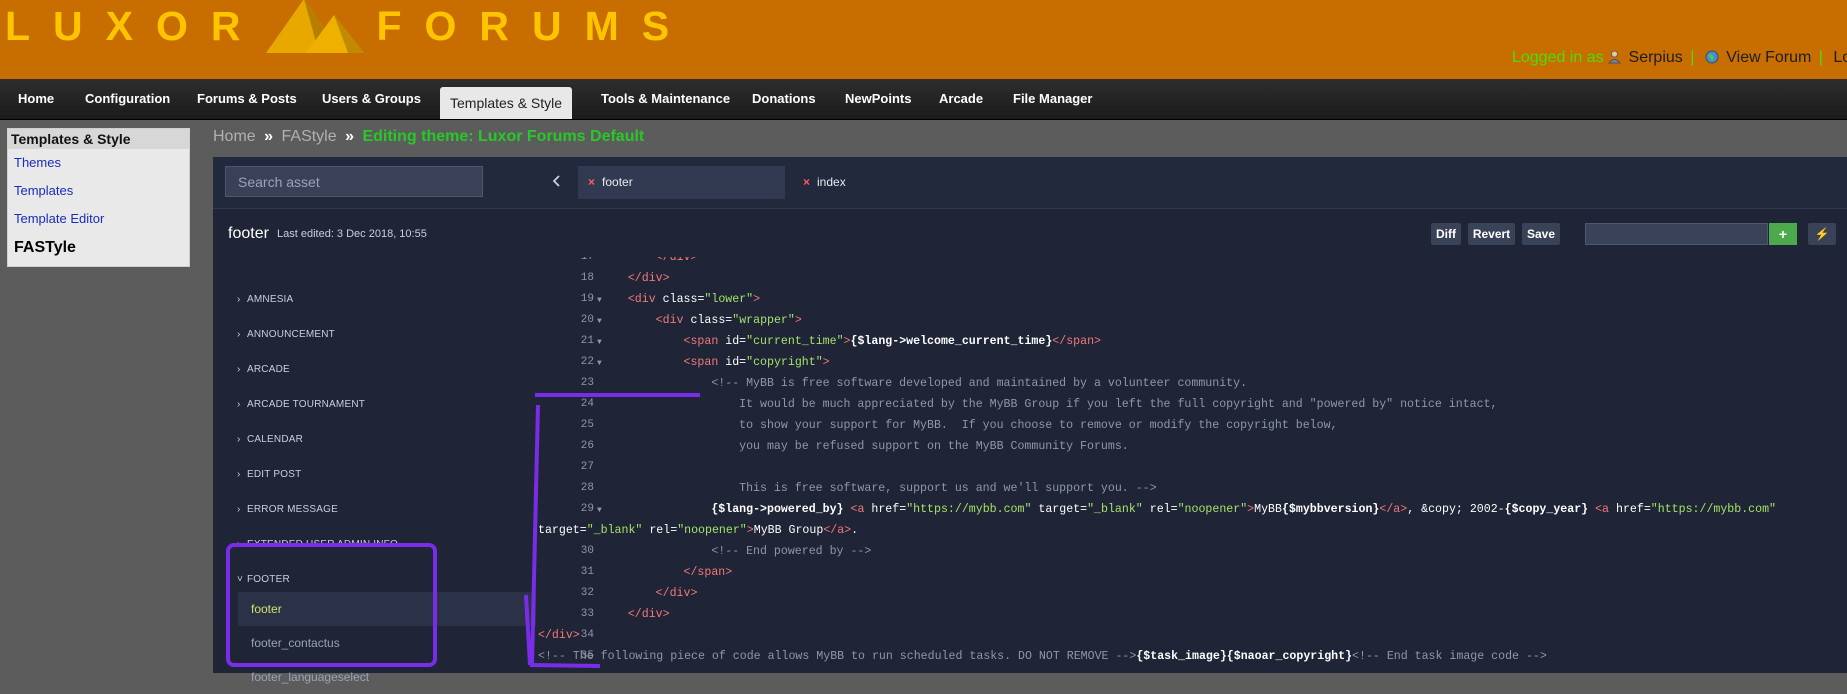 This screenshot has width=1847, height=694. Describe the element at coordinates (694, 299) in the screenshot. I see `code-line-19: <div class="lower">` at that location.